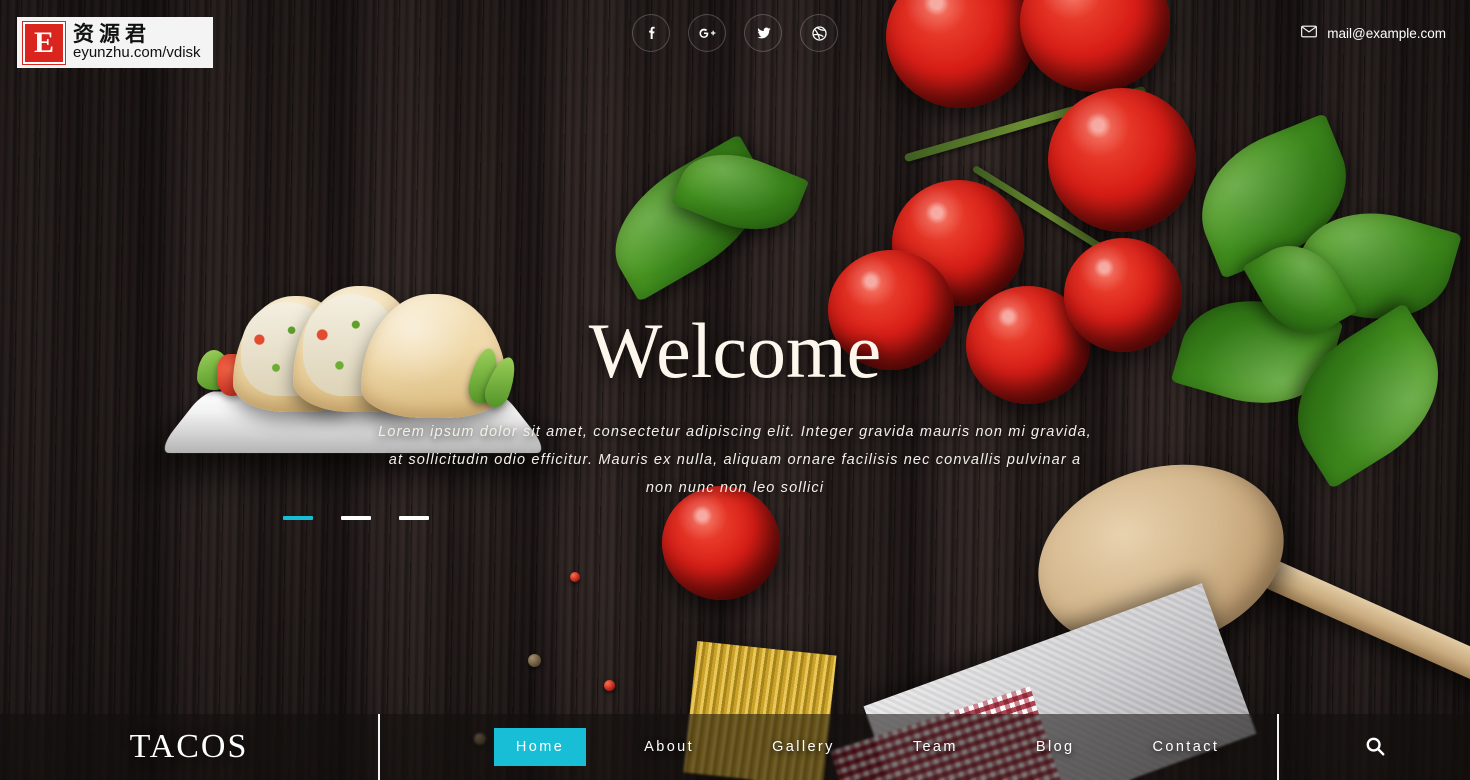  What do you see at coordinates (44, 42) in the screenshot?
I see `watermark-badge: E` at bounding box center [44, 42].